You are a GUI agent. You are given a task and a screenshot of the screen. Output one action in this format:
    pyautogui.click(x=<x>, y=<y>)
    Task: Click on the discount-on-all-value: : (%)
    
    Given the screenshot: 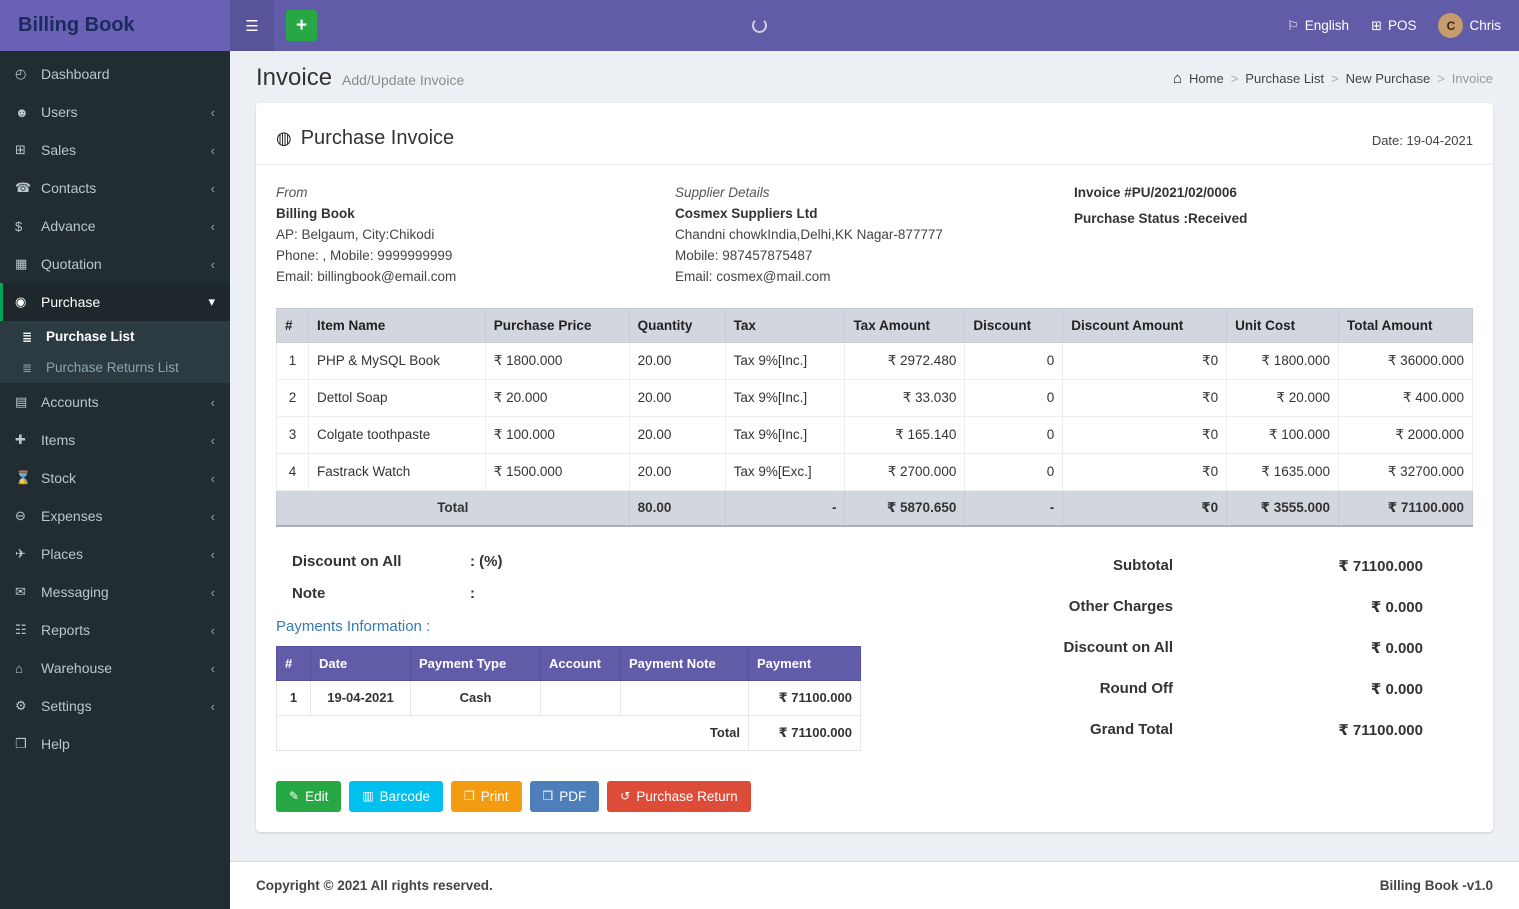 What is the action you would take?
    pyautogui.click(x=486, y=561)
    